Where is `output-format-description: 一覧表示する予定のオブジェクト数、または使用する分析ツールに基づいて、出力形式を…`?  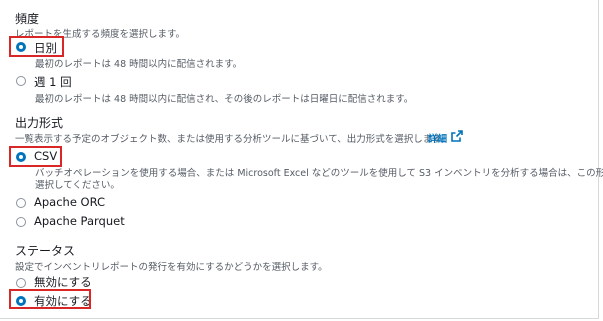 output-format-description: 一覧表示する予定のオブジェクト数、または使用する分析ツールに基づいて、出力形式を… is located at coordinates (233, 139).